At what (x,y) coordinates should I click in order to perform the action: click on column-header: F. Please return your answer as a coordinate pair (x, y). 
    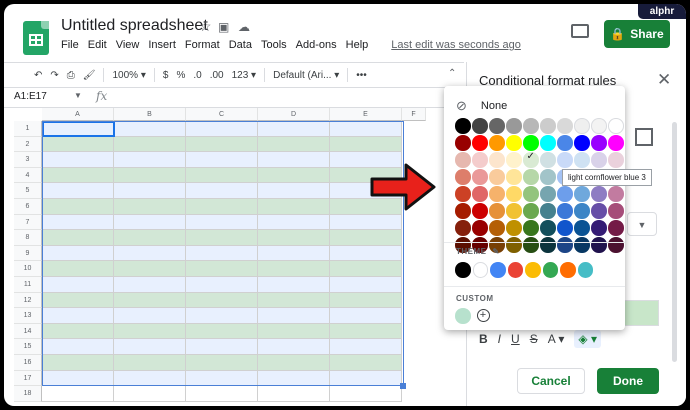
    Looking at the image, I should click on (414, 114).